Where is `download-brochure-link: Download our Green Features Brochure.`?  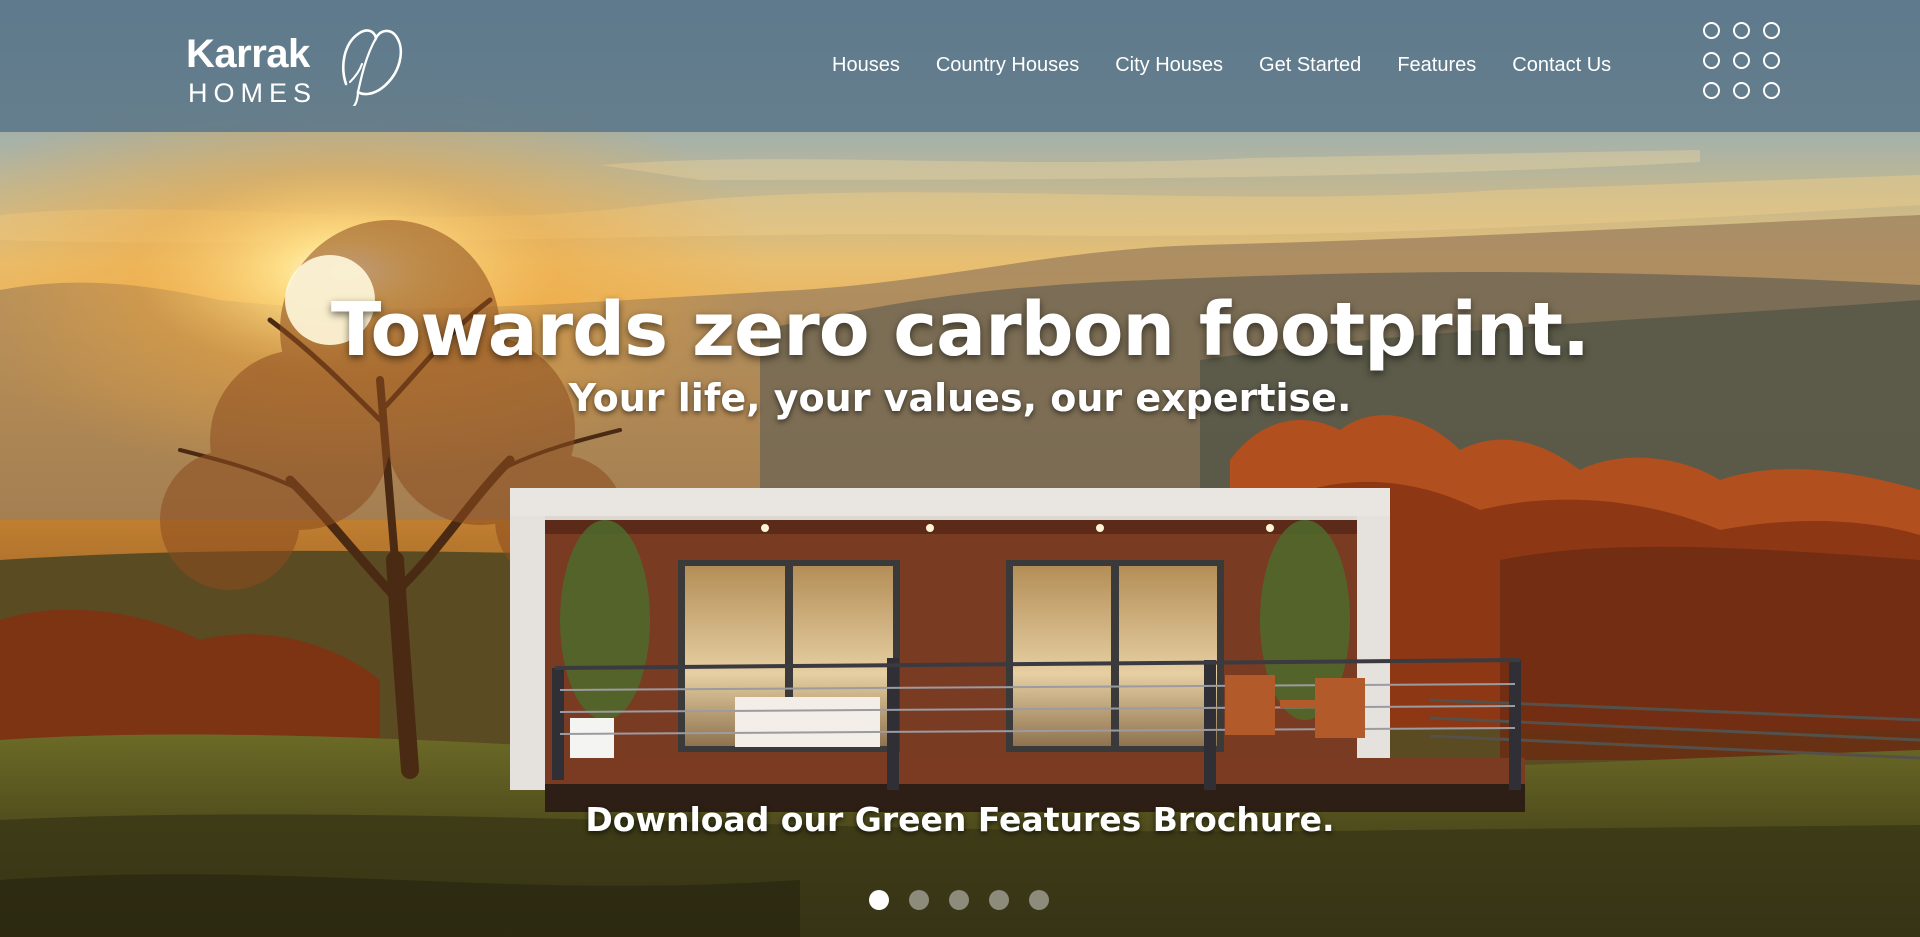
download-brochure-link: Download our Green Features Brochure. is located at coordinates (960, 820).